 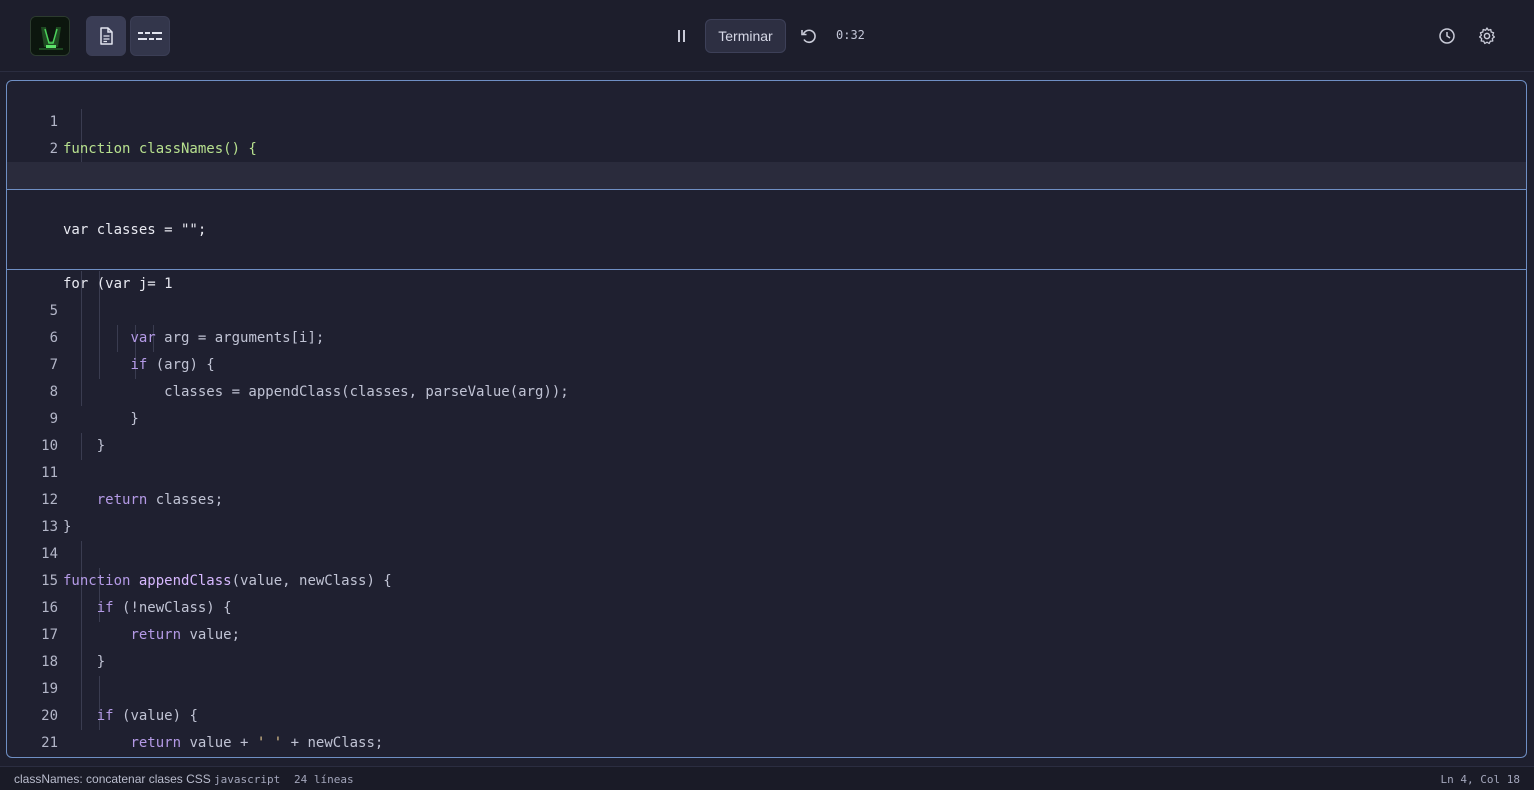 I want to click on settings-button, so click(x=1487, y=36).